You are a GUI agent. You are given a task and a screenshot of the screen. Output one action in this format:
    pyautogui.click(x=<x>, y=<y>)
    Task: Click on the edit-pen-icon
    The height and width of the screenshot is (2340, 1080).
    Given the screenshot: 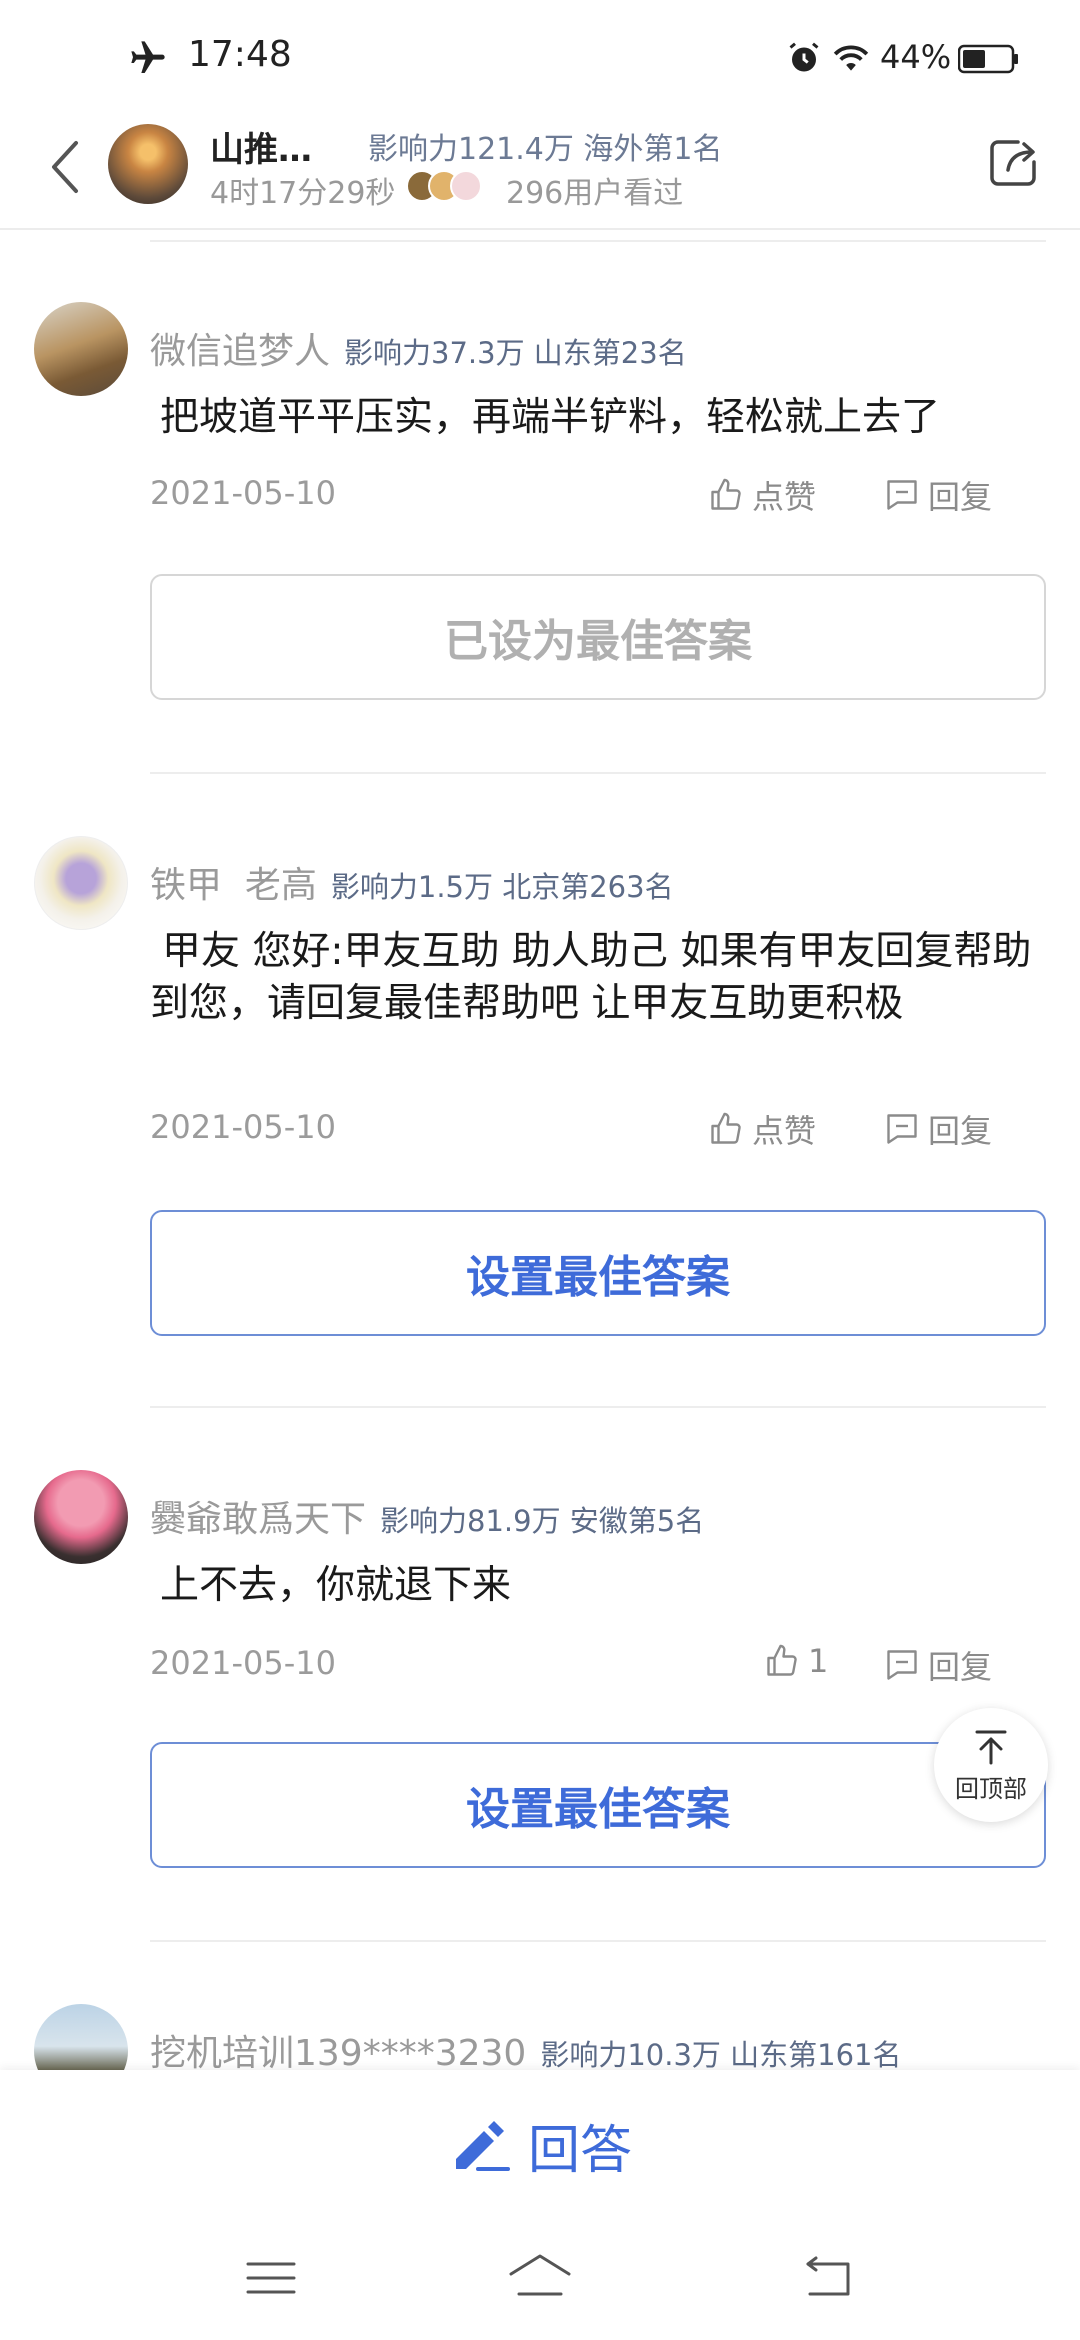 What is the action you would take?
    pyautogui.click(x=482, y=2146)
    